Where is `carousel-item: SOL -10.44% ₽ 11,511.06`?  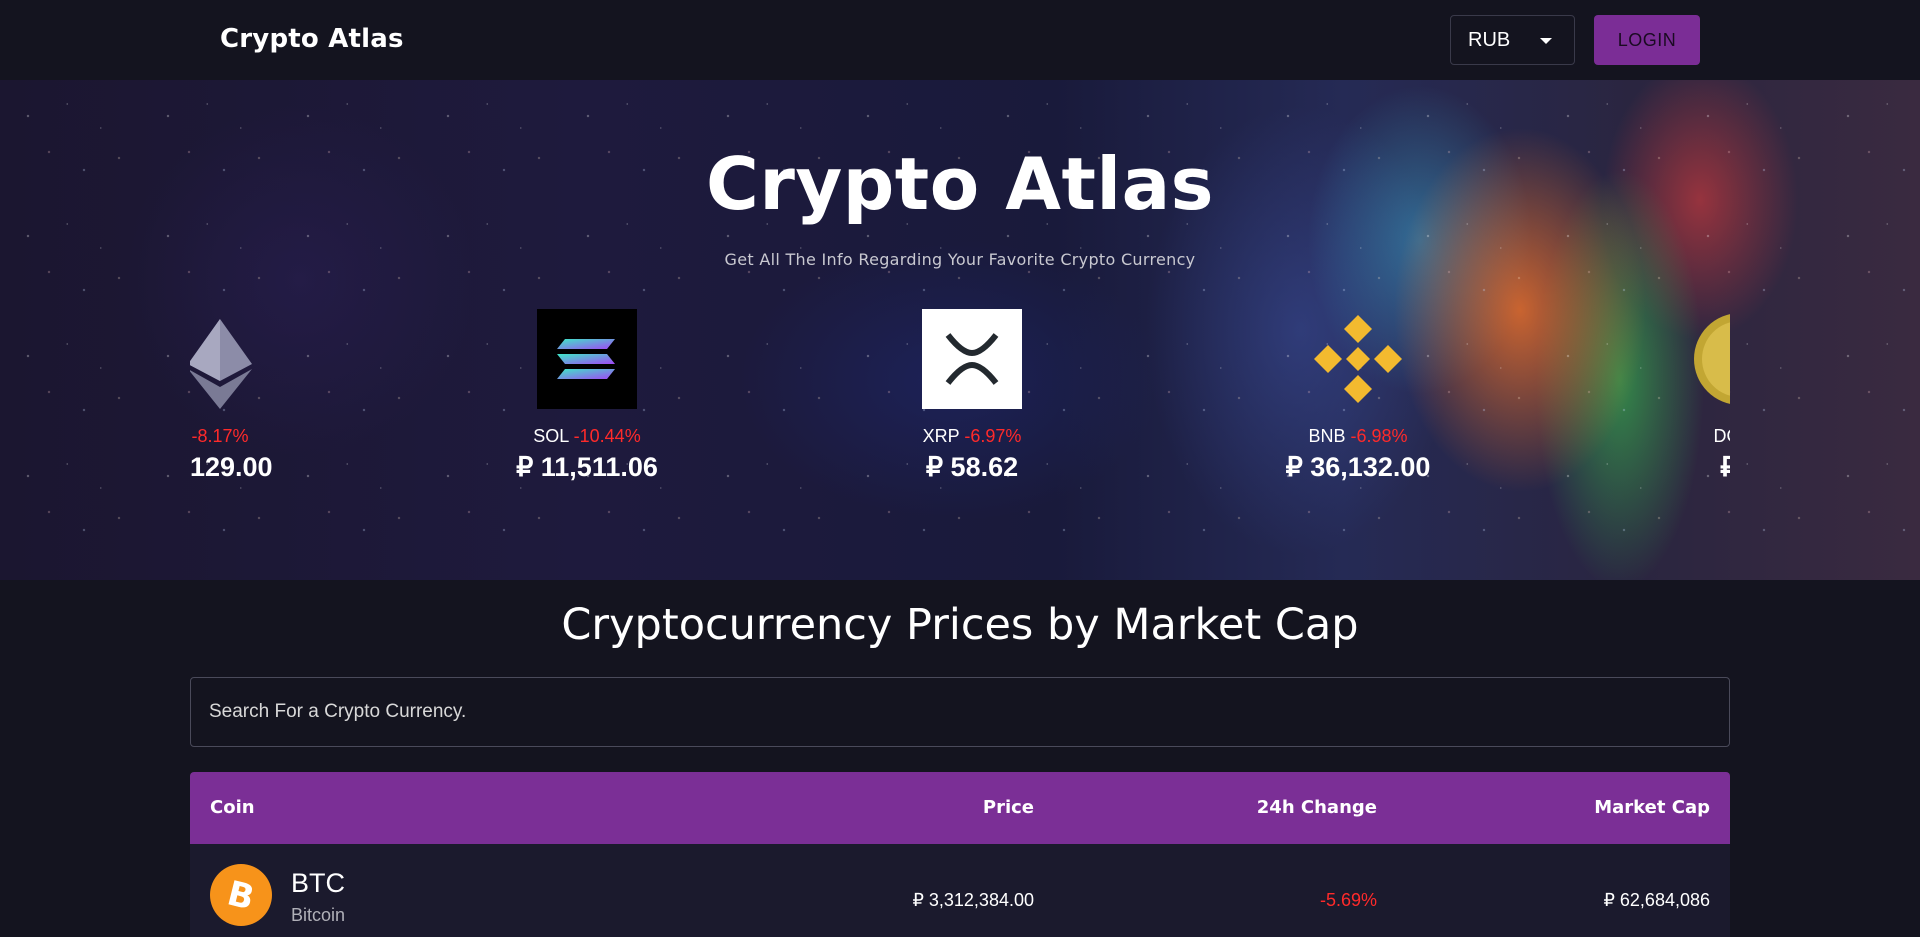 carousel-item: SOL -10.44% ₽ 11,511.06 is located at coordinates (587, 409).